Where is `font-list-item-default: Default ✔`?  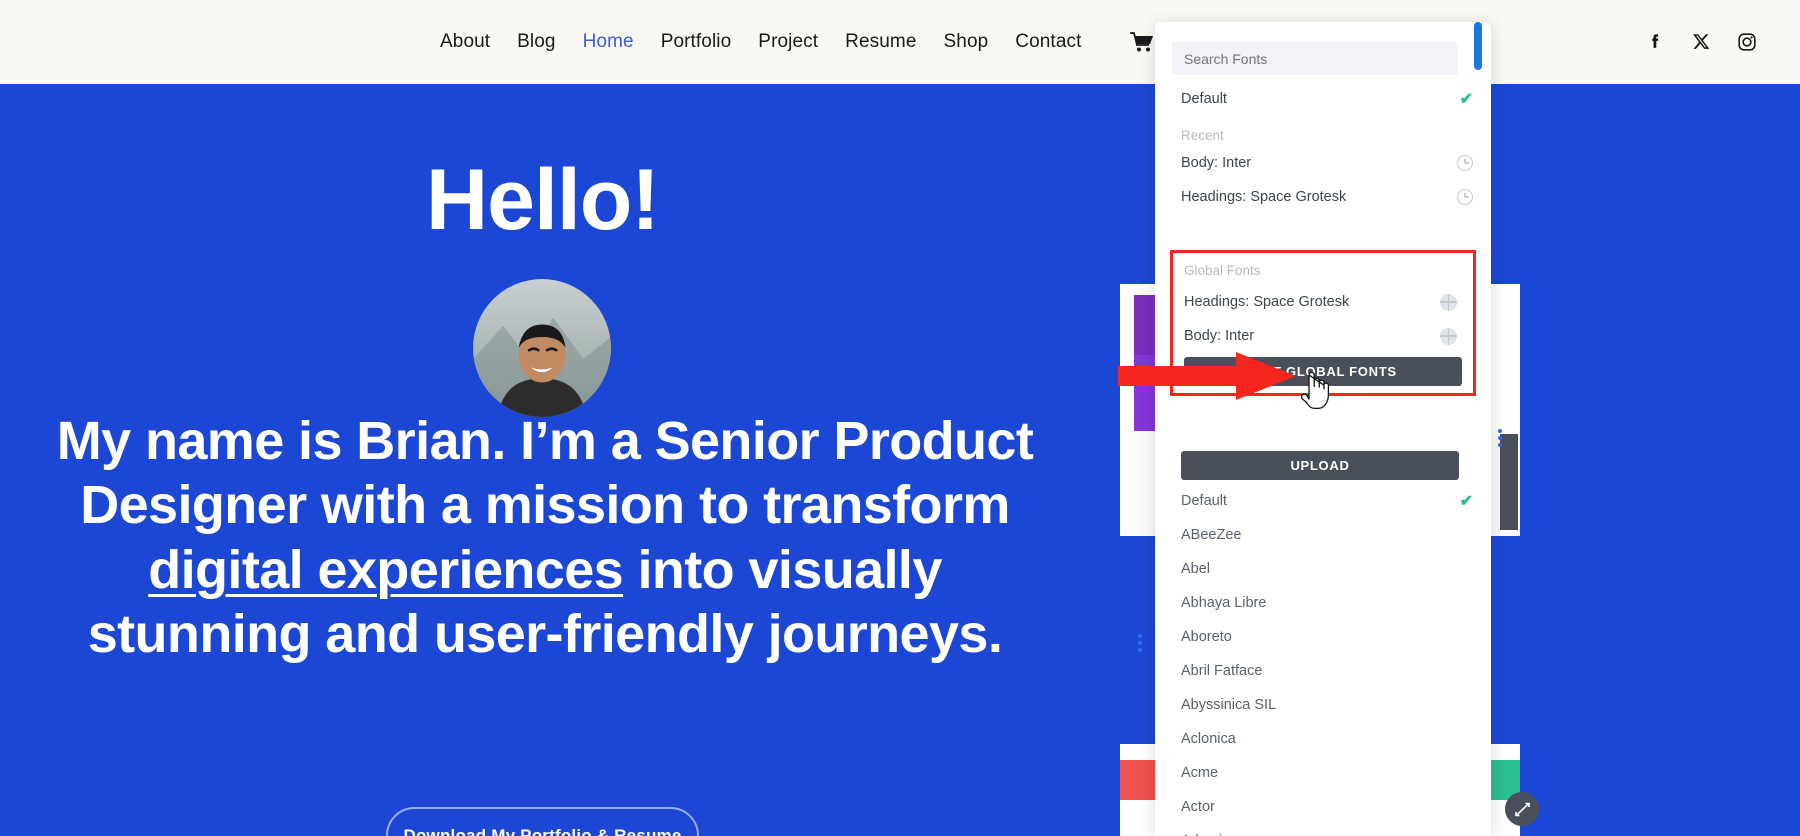
font-list-item-default: Default ✔ is located at coordinates (1323, 501).